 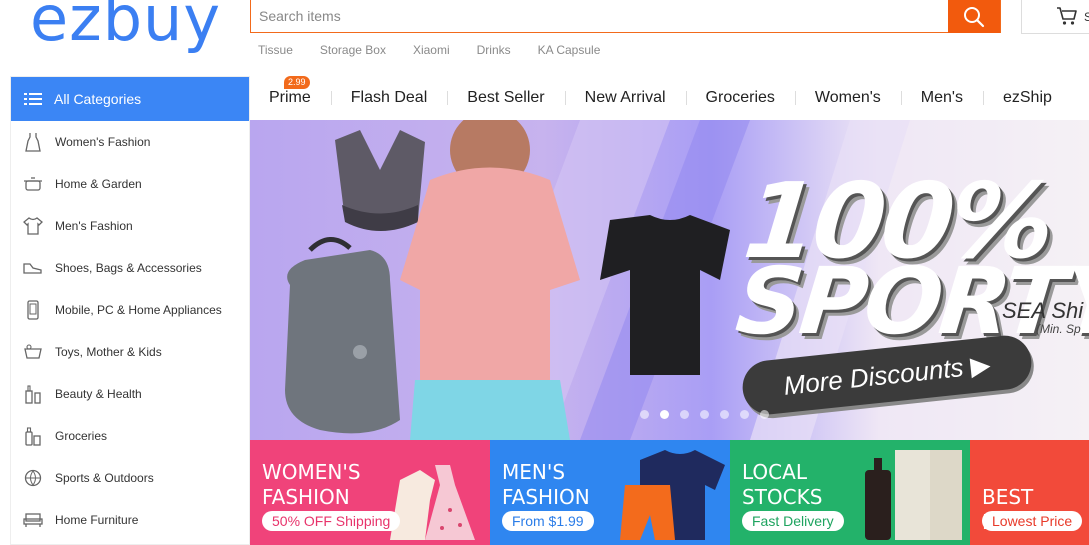 I want to click on sidebar-item-shoes-bags: Shoes, Bags & Accessories, so click(x=130, y=268).